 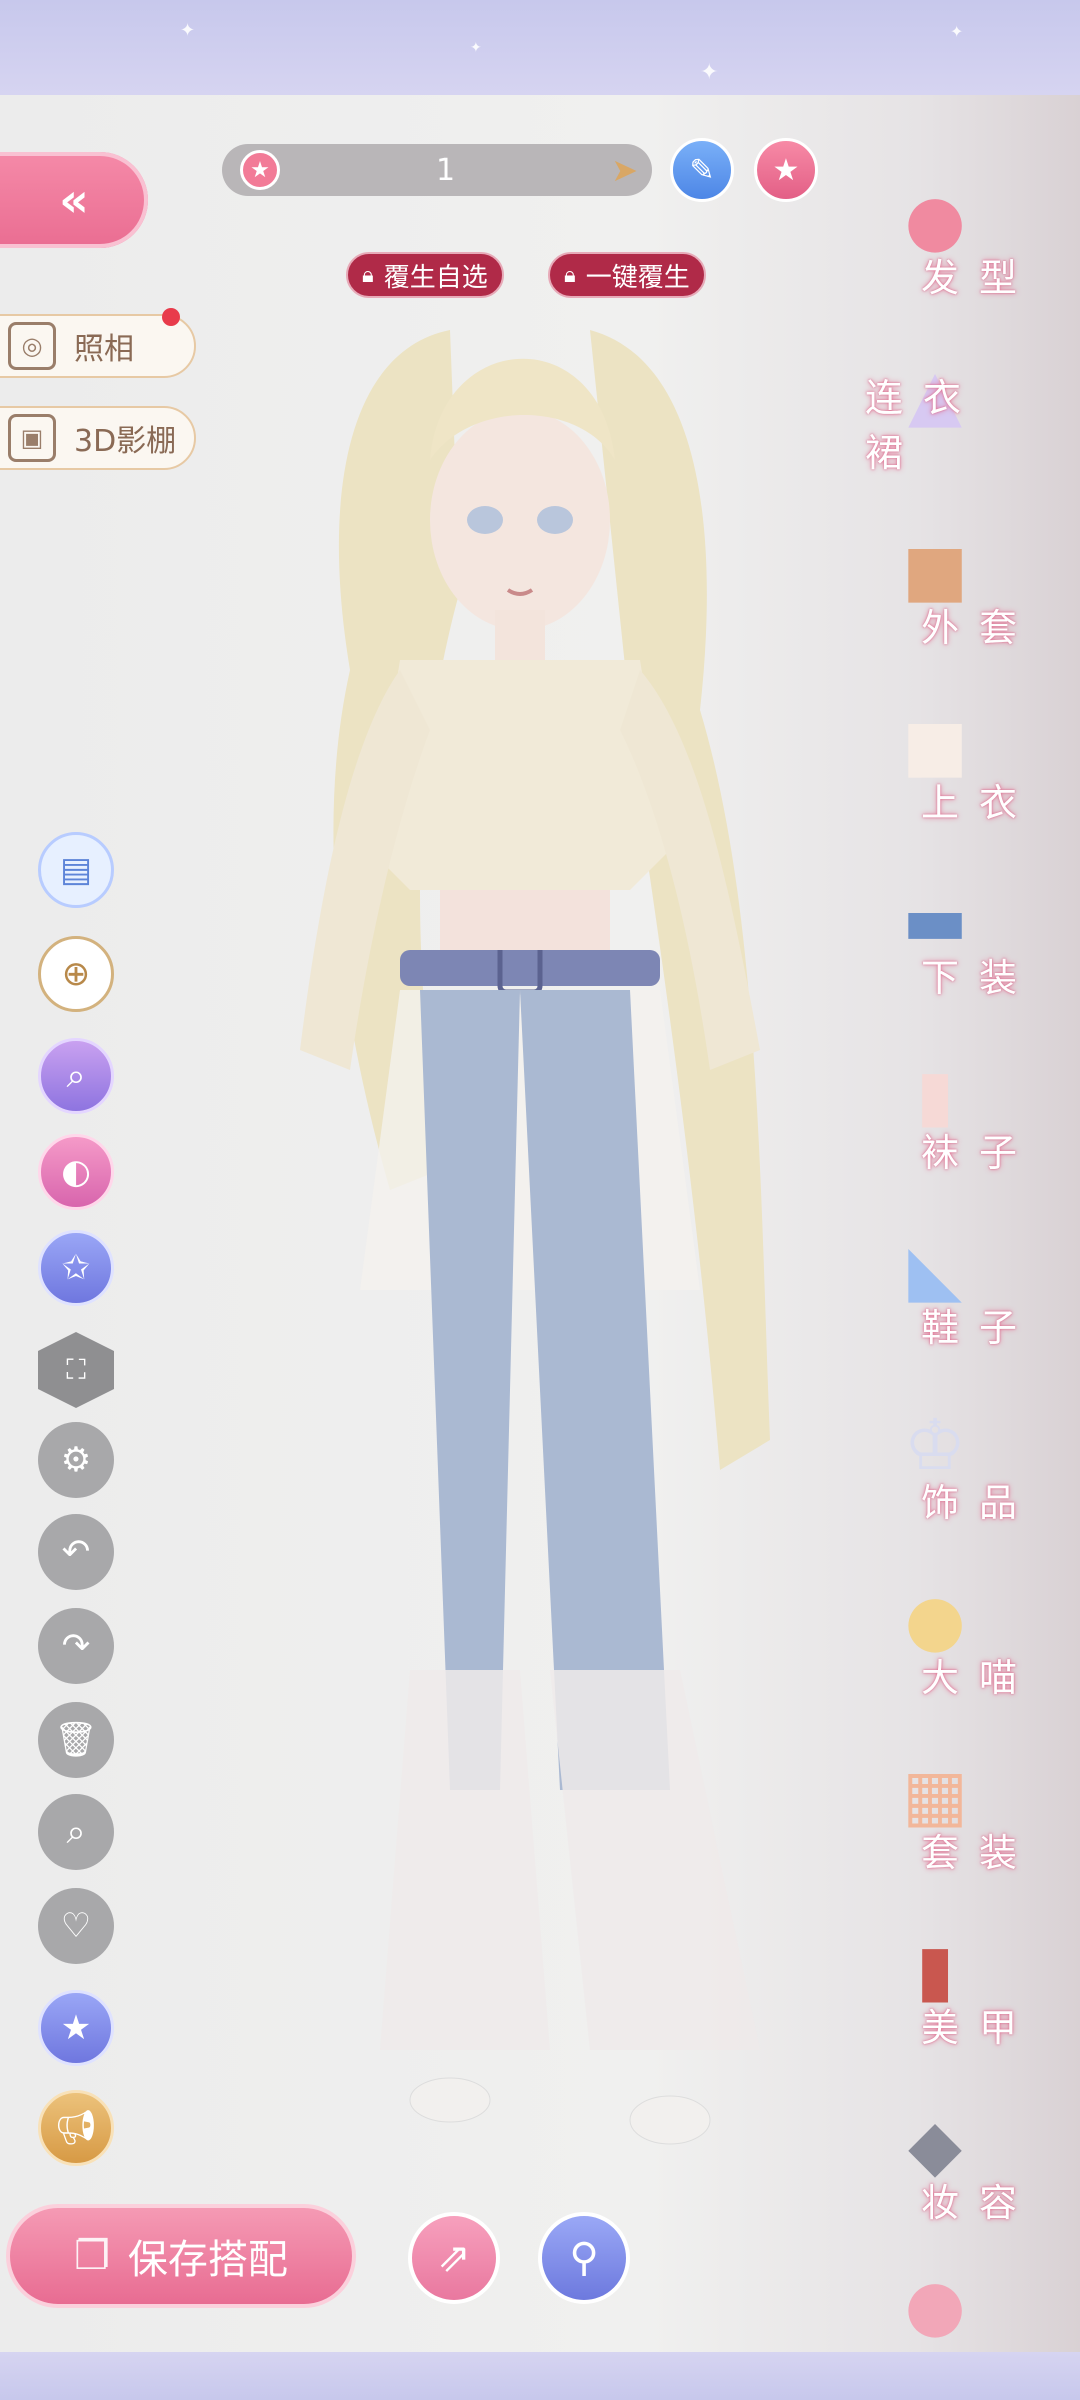 I want to click on wardrobe-icon: ⚲, so click(x=584, y=2258).